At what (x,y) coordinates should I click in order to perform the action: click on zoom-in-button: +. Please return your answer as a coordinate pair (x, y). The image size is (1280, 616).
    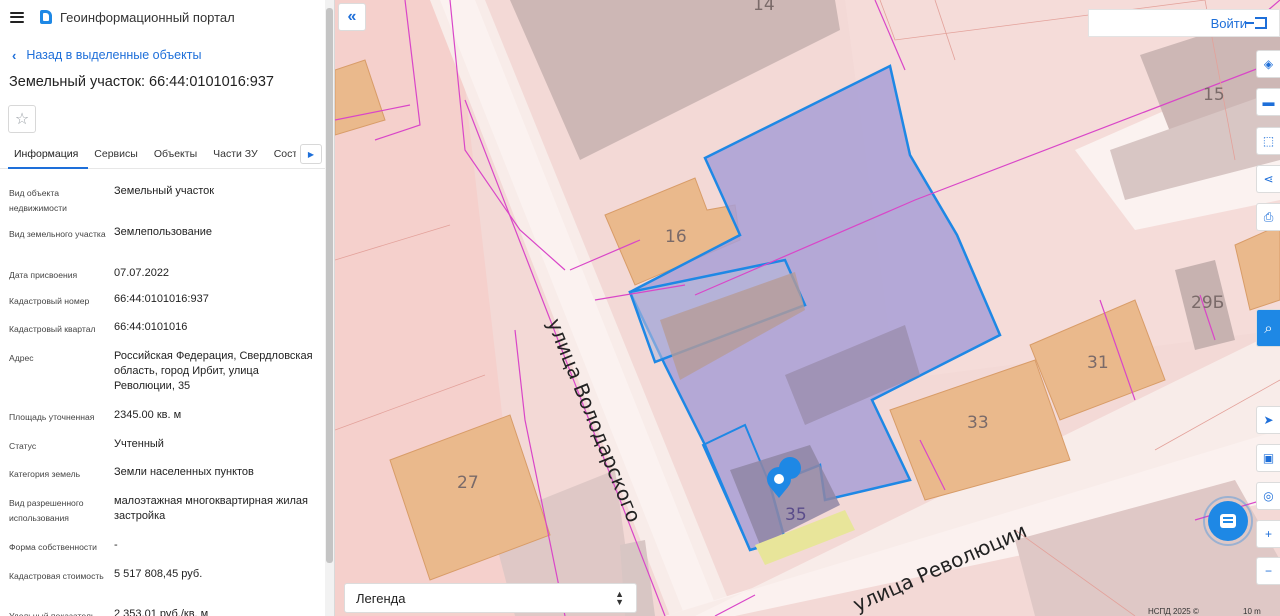
    Looking at the image, I should click on (1268, 534).